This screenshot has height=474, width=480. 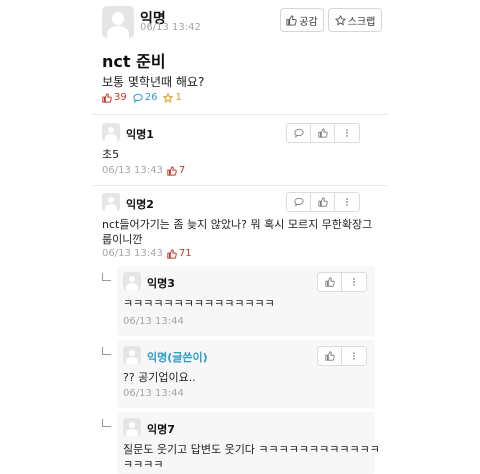 I want to click on comment-text: nct들어가기는 좀 늦지 않았나? 뭐 혹시 모르지 무한확장그 룹이니깐, so click(x=237, y=232).